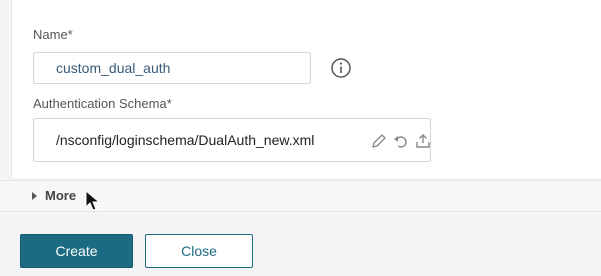 This screenshot has height=276, width=601. Describe the element at coordinates (93, 200) in the screenshot. I see `mouse-cursor-icon` at that location.